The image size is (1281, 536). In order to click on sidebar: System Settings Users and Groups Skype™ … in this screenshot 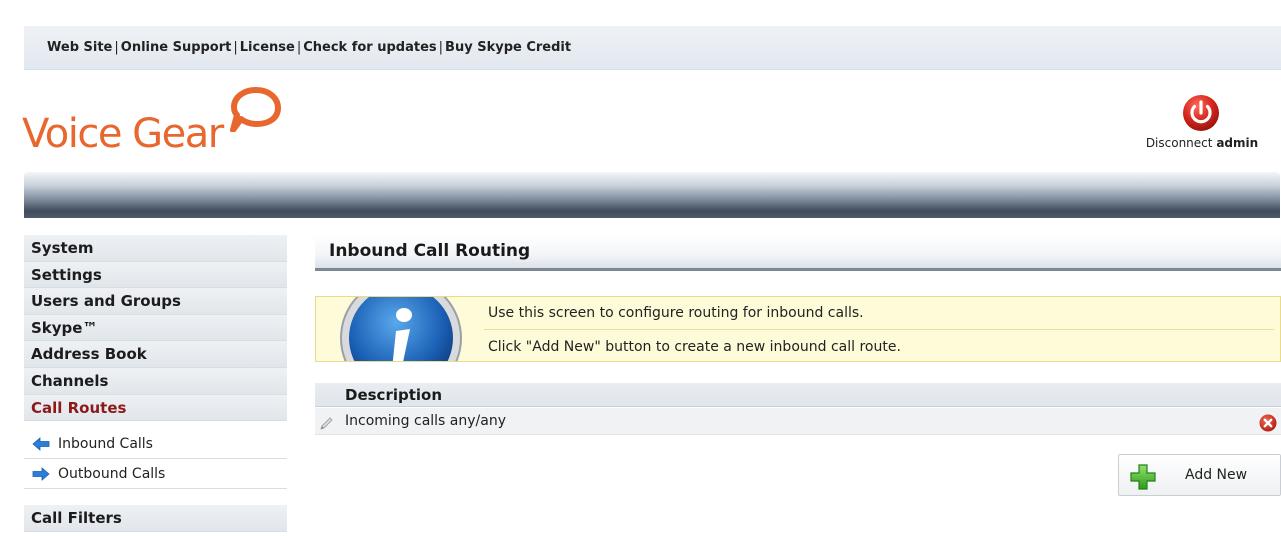, I will do `click(155, 383)`.